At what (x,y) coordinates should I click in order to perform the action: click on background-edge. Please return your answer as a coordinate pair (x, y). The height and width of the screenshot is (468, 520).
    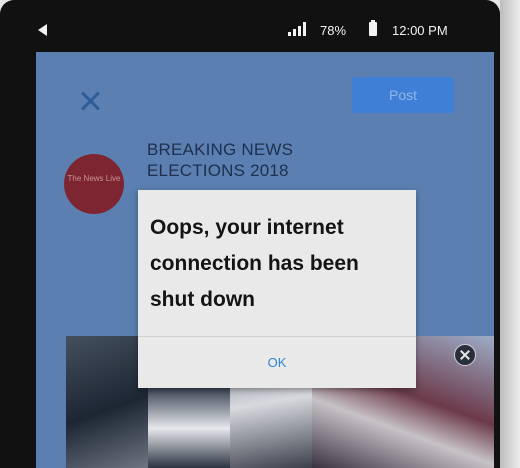
    Looking at the image, I should click on (510, 234).